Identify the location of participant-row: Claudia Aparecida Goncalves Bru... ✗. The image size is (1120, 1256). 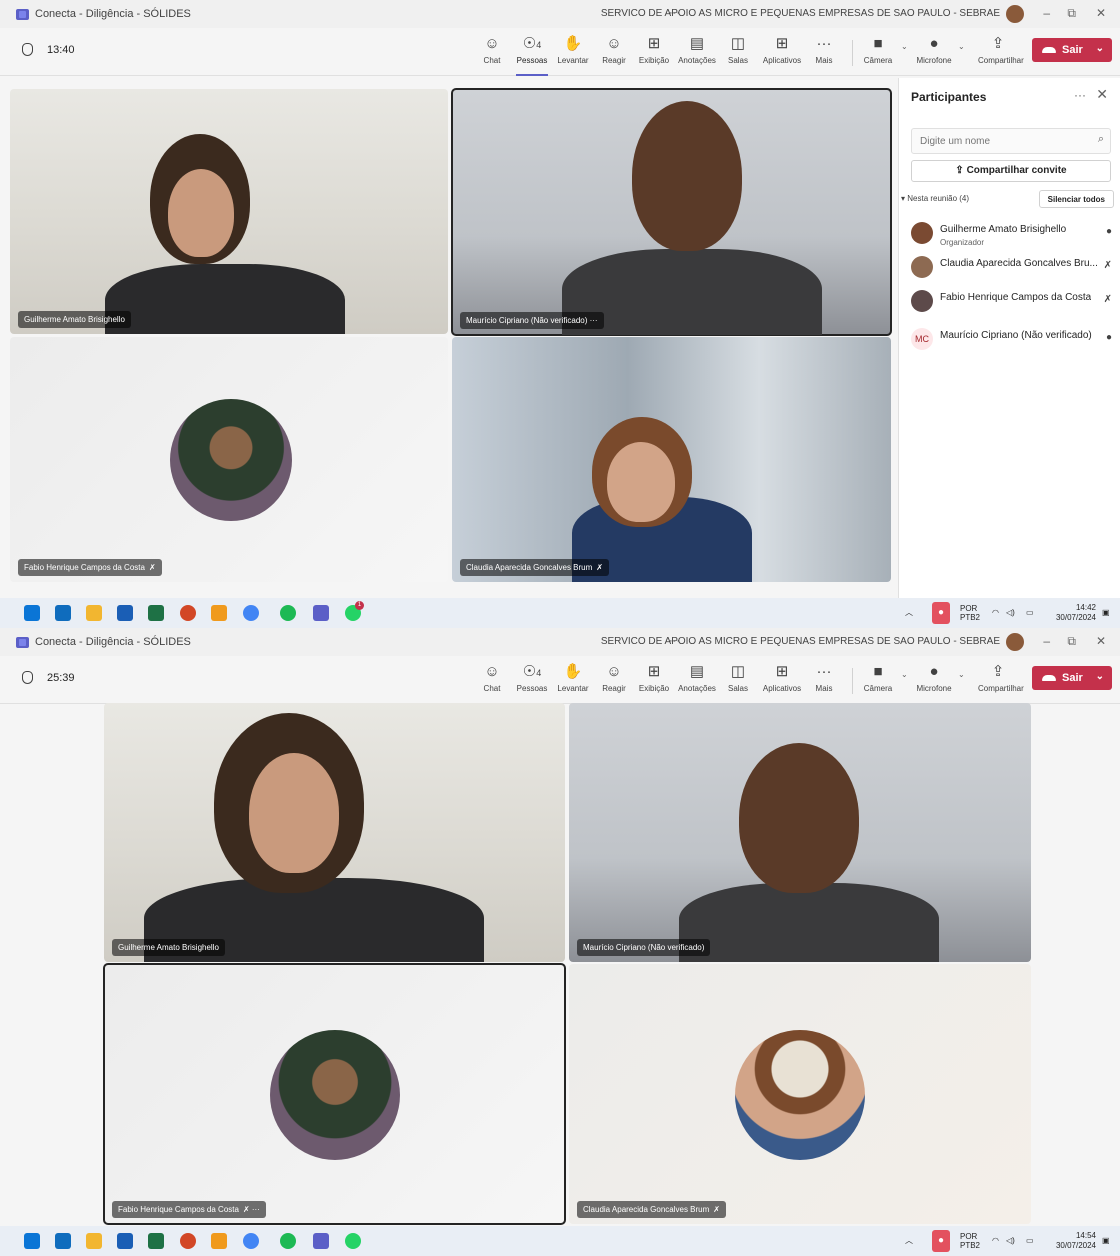
(1011, 267).